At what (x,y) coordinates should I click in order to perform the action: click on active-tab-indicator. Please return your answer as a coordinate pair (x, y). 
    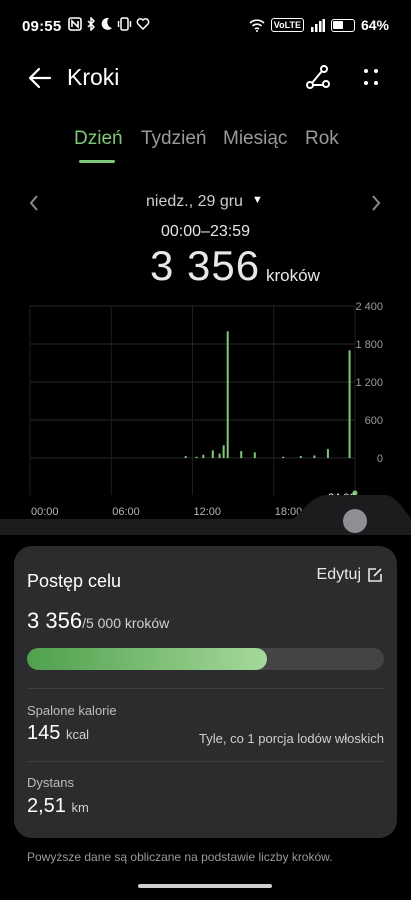
    Looking at the image, I should click on (97, 161).